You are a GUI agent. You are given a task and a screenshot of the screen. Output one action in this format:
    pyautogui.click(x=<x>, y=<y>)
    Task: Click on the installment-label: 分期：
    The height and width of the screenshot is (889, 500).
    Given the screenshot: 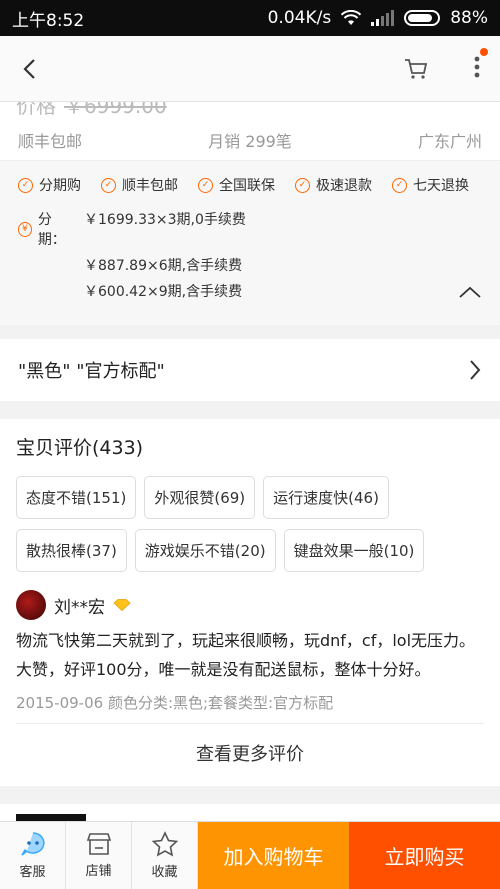 What is the action you would take?
    pyautogui.click(x=51, y=230)
    